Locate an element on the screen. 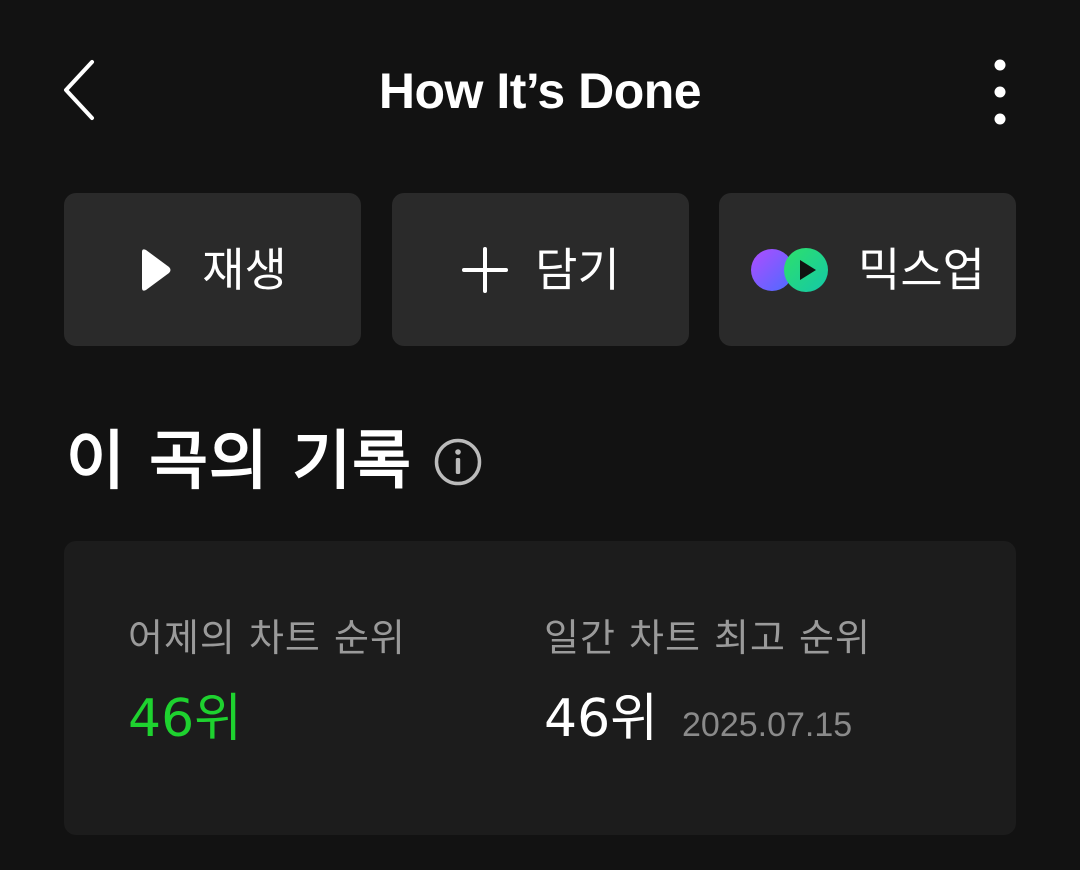 The image size is (1080, 870). best-rank-value: 46위 is located at coordinates (601, 719).